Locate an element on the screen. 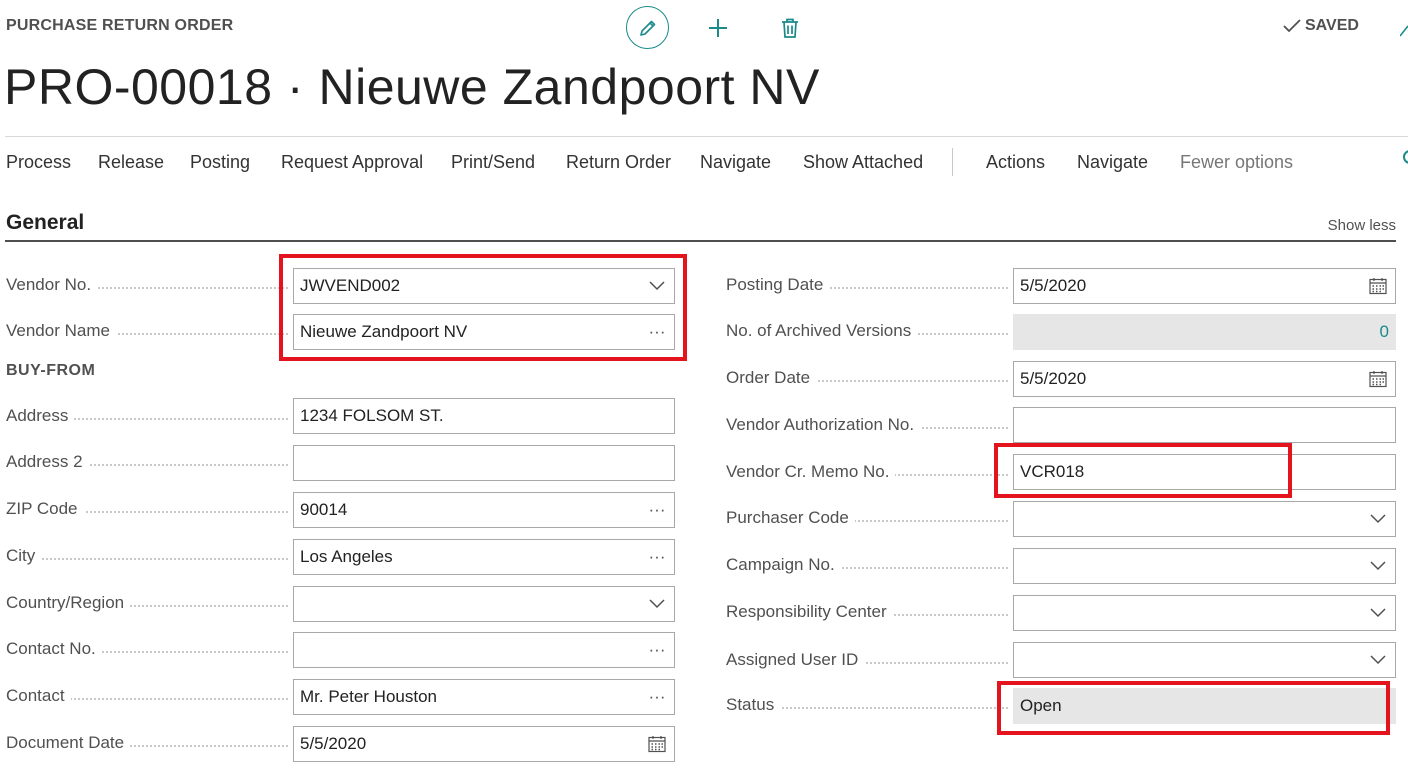 The height and width of the screenshot is (779, 1408). order-date-label: Order Date is located at coordinates (867, 378).